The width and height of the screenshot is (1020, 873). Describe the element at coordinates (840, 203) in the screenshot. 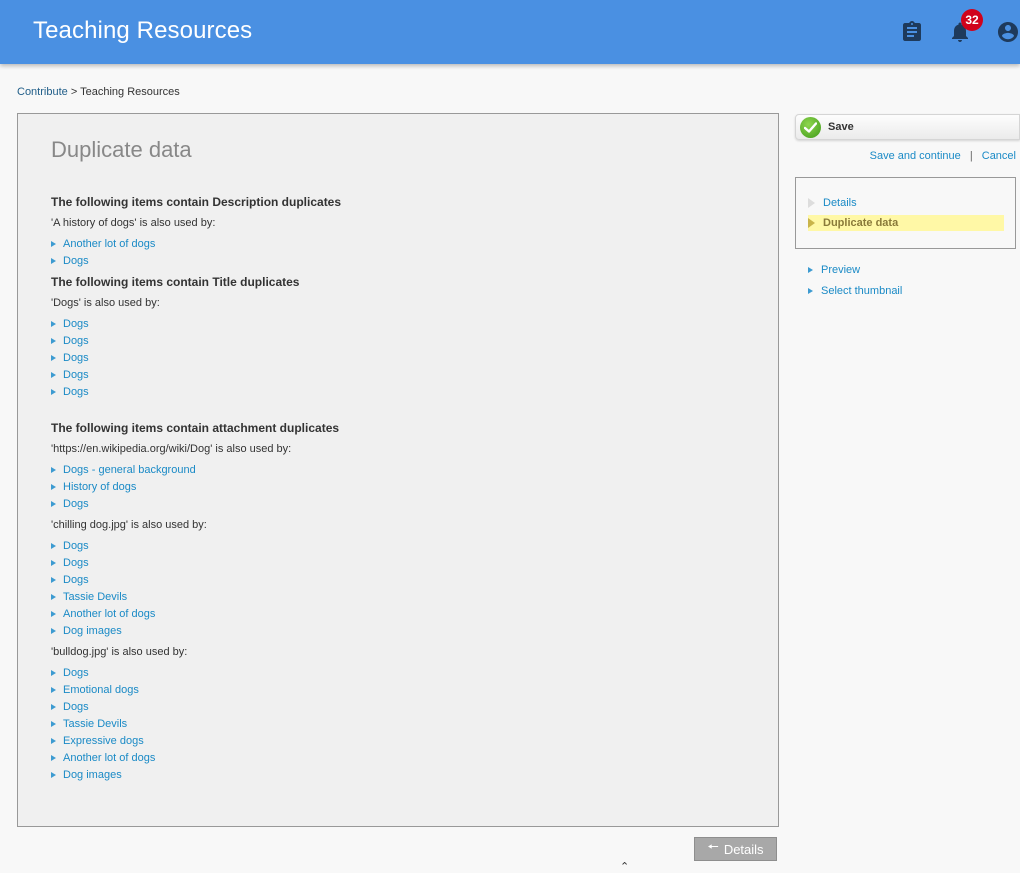

I see `step-details-label: Details` at that location.